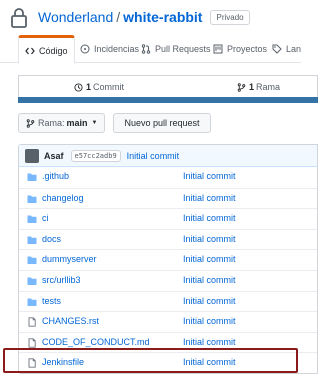 The image size is (320, 378). Describe the element at coordinates (150, 360) in the screenshot. I see `highlight-box` at that location.